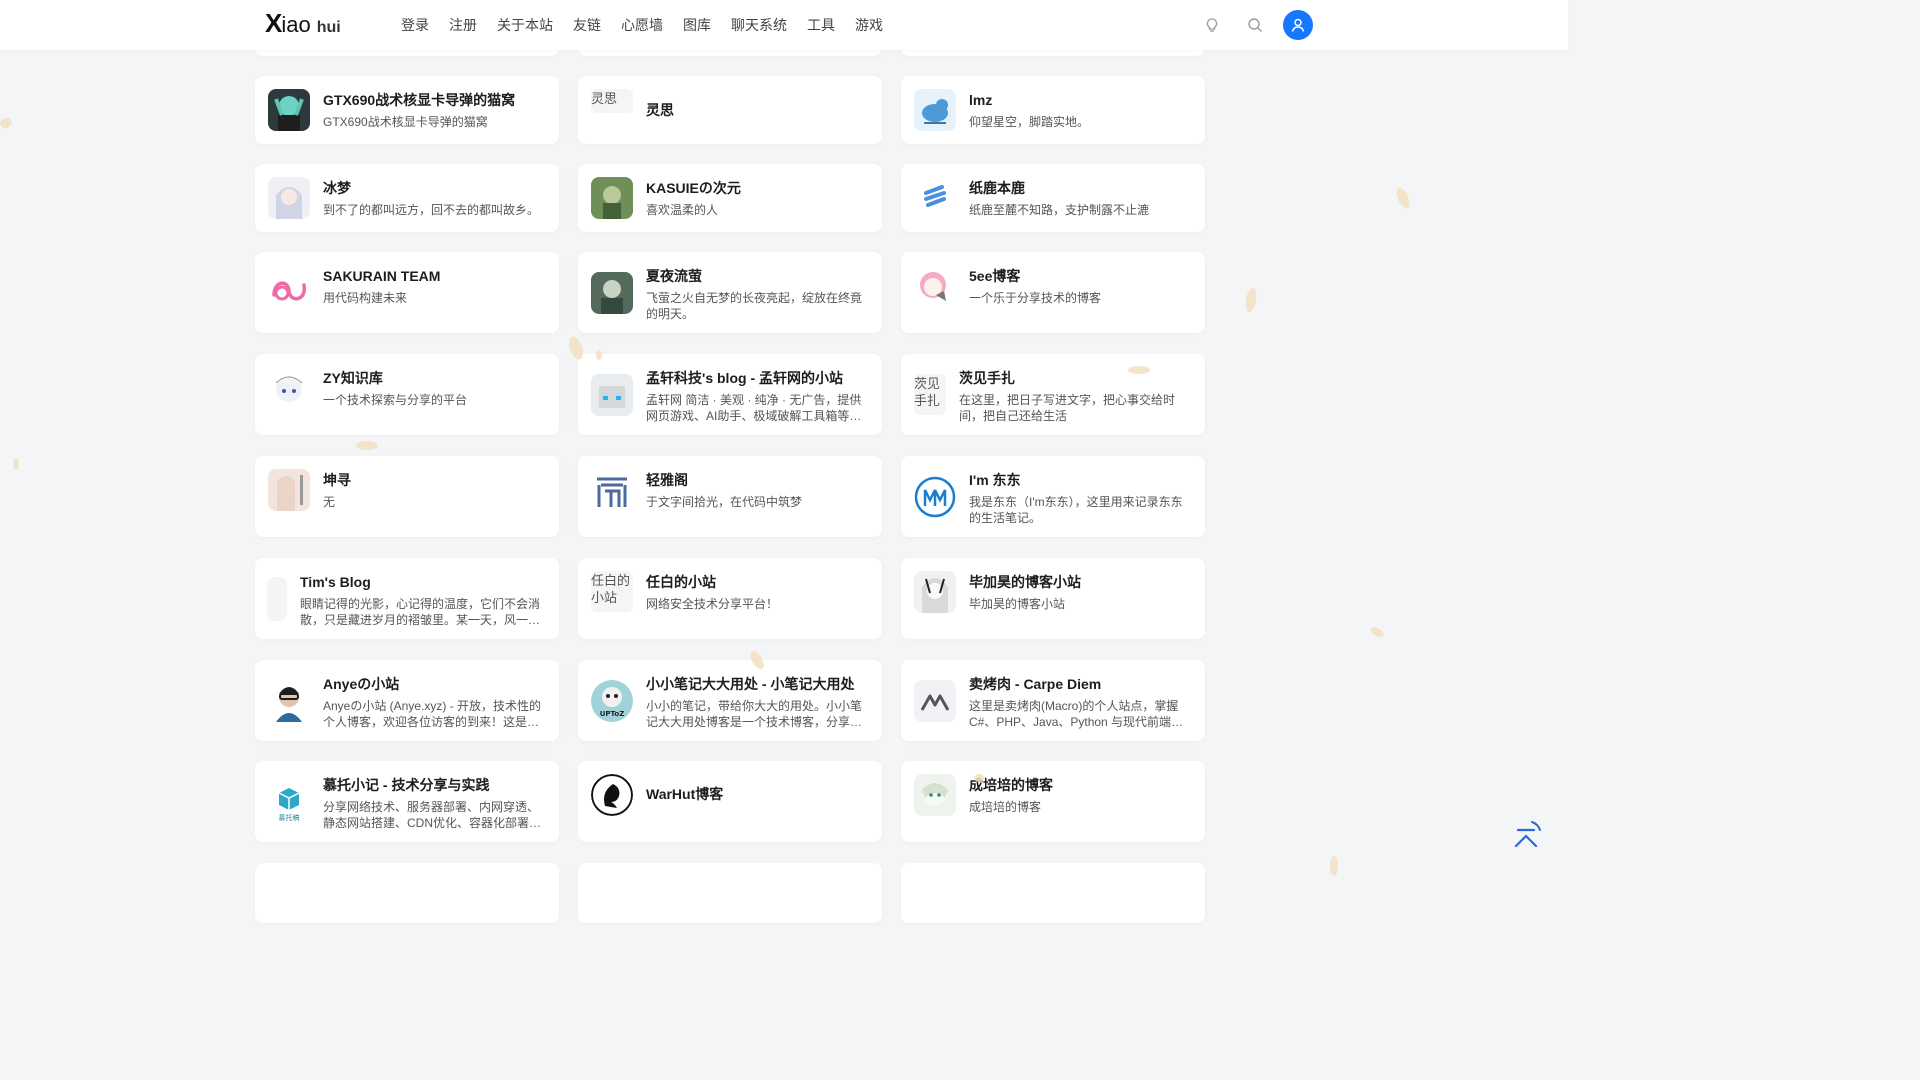  I want to click on site-name: 夏夜流萤, so click(674, 276).